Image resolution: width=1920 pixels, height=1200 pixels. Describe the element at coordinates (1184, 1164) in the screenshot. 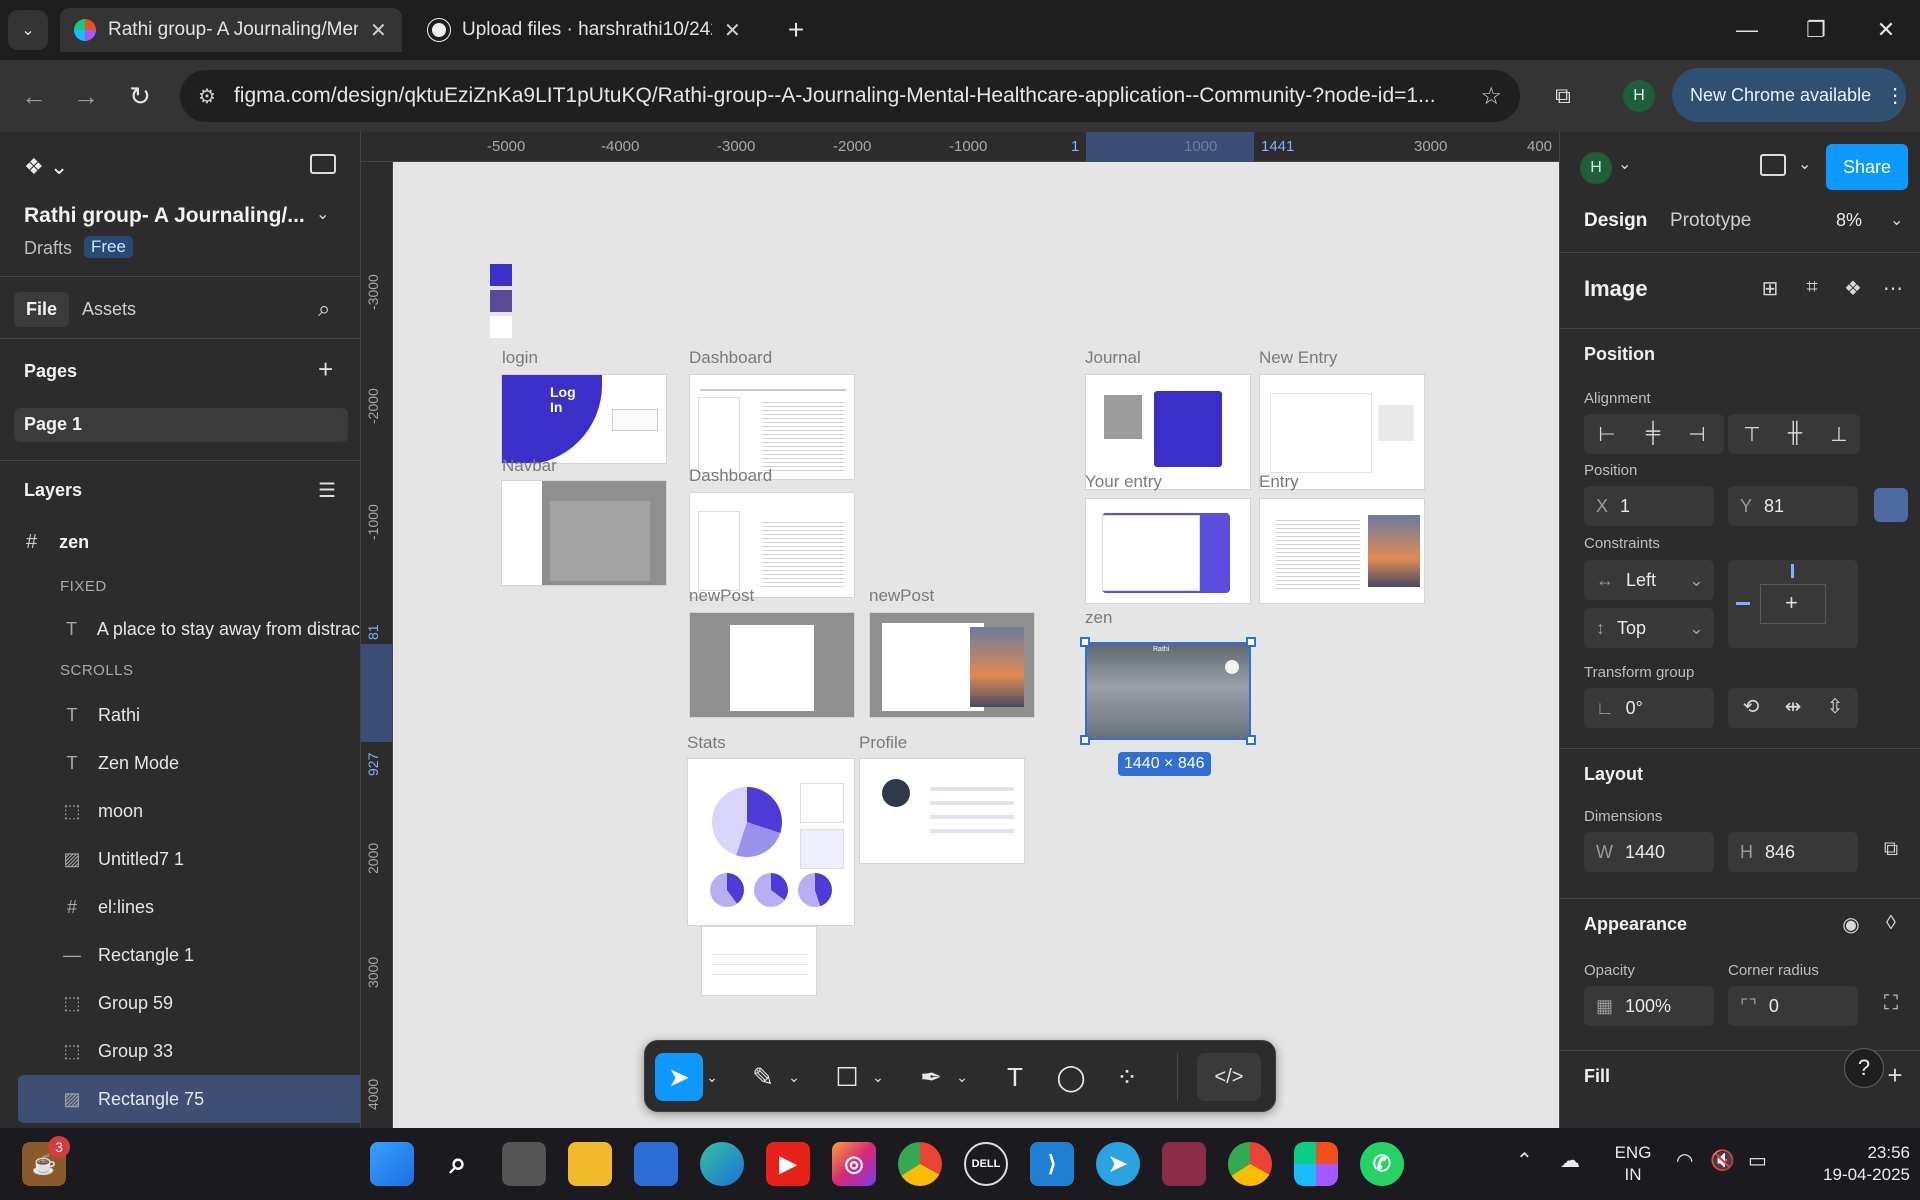

I see `winrar-icon` at that location.